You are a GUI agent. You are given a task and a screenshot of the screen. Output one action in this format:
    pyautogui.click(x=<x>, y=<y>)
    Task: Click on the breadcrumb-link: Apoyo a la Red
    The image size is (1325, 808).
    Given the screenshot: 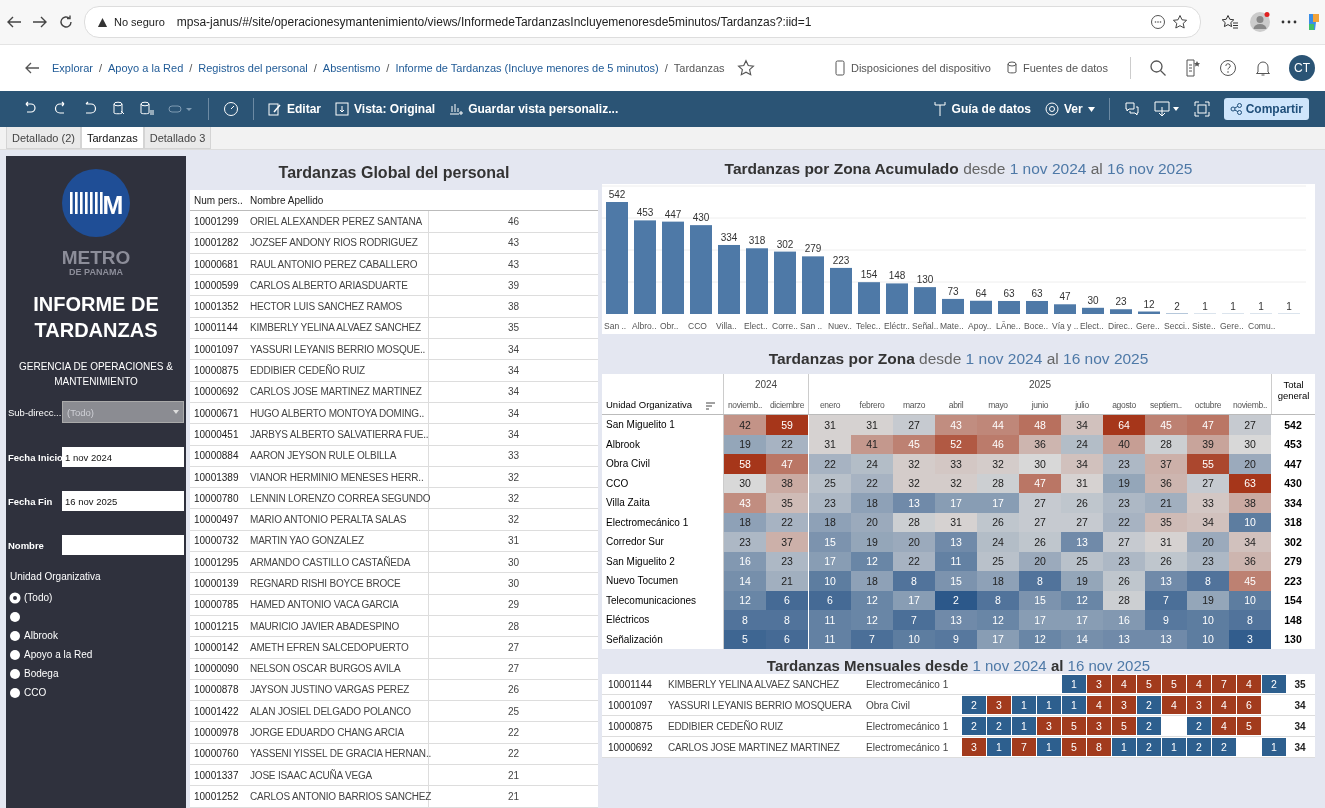 What is the action you would take?
    pyautogui.click(x=146, y=68)
    